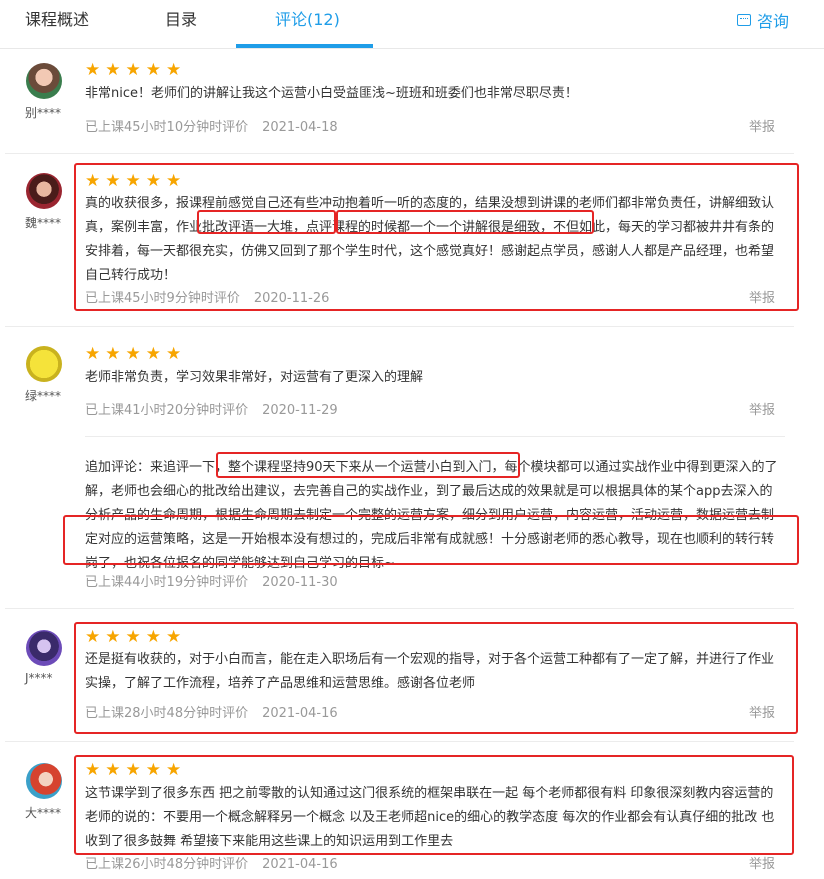  Describe the element at coordinates (291, 298) in the screenshot. I see `review-date: 2020-11-26` at that location.